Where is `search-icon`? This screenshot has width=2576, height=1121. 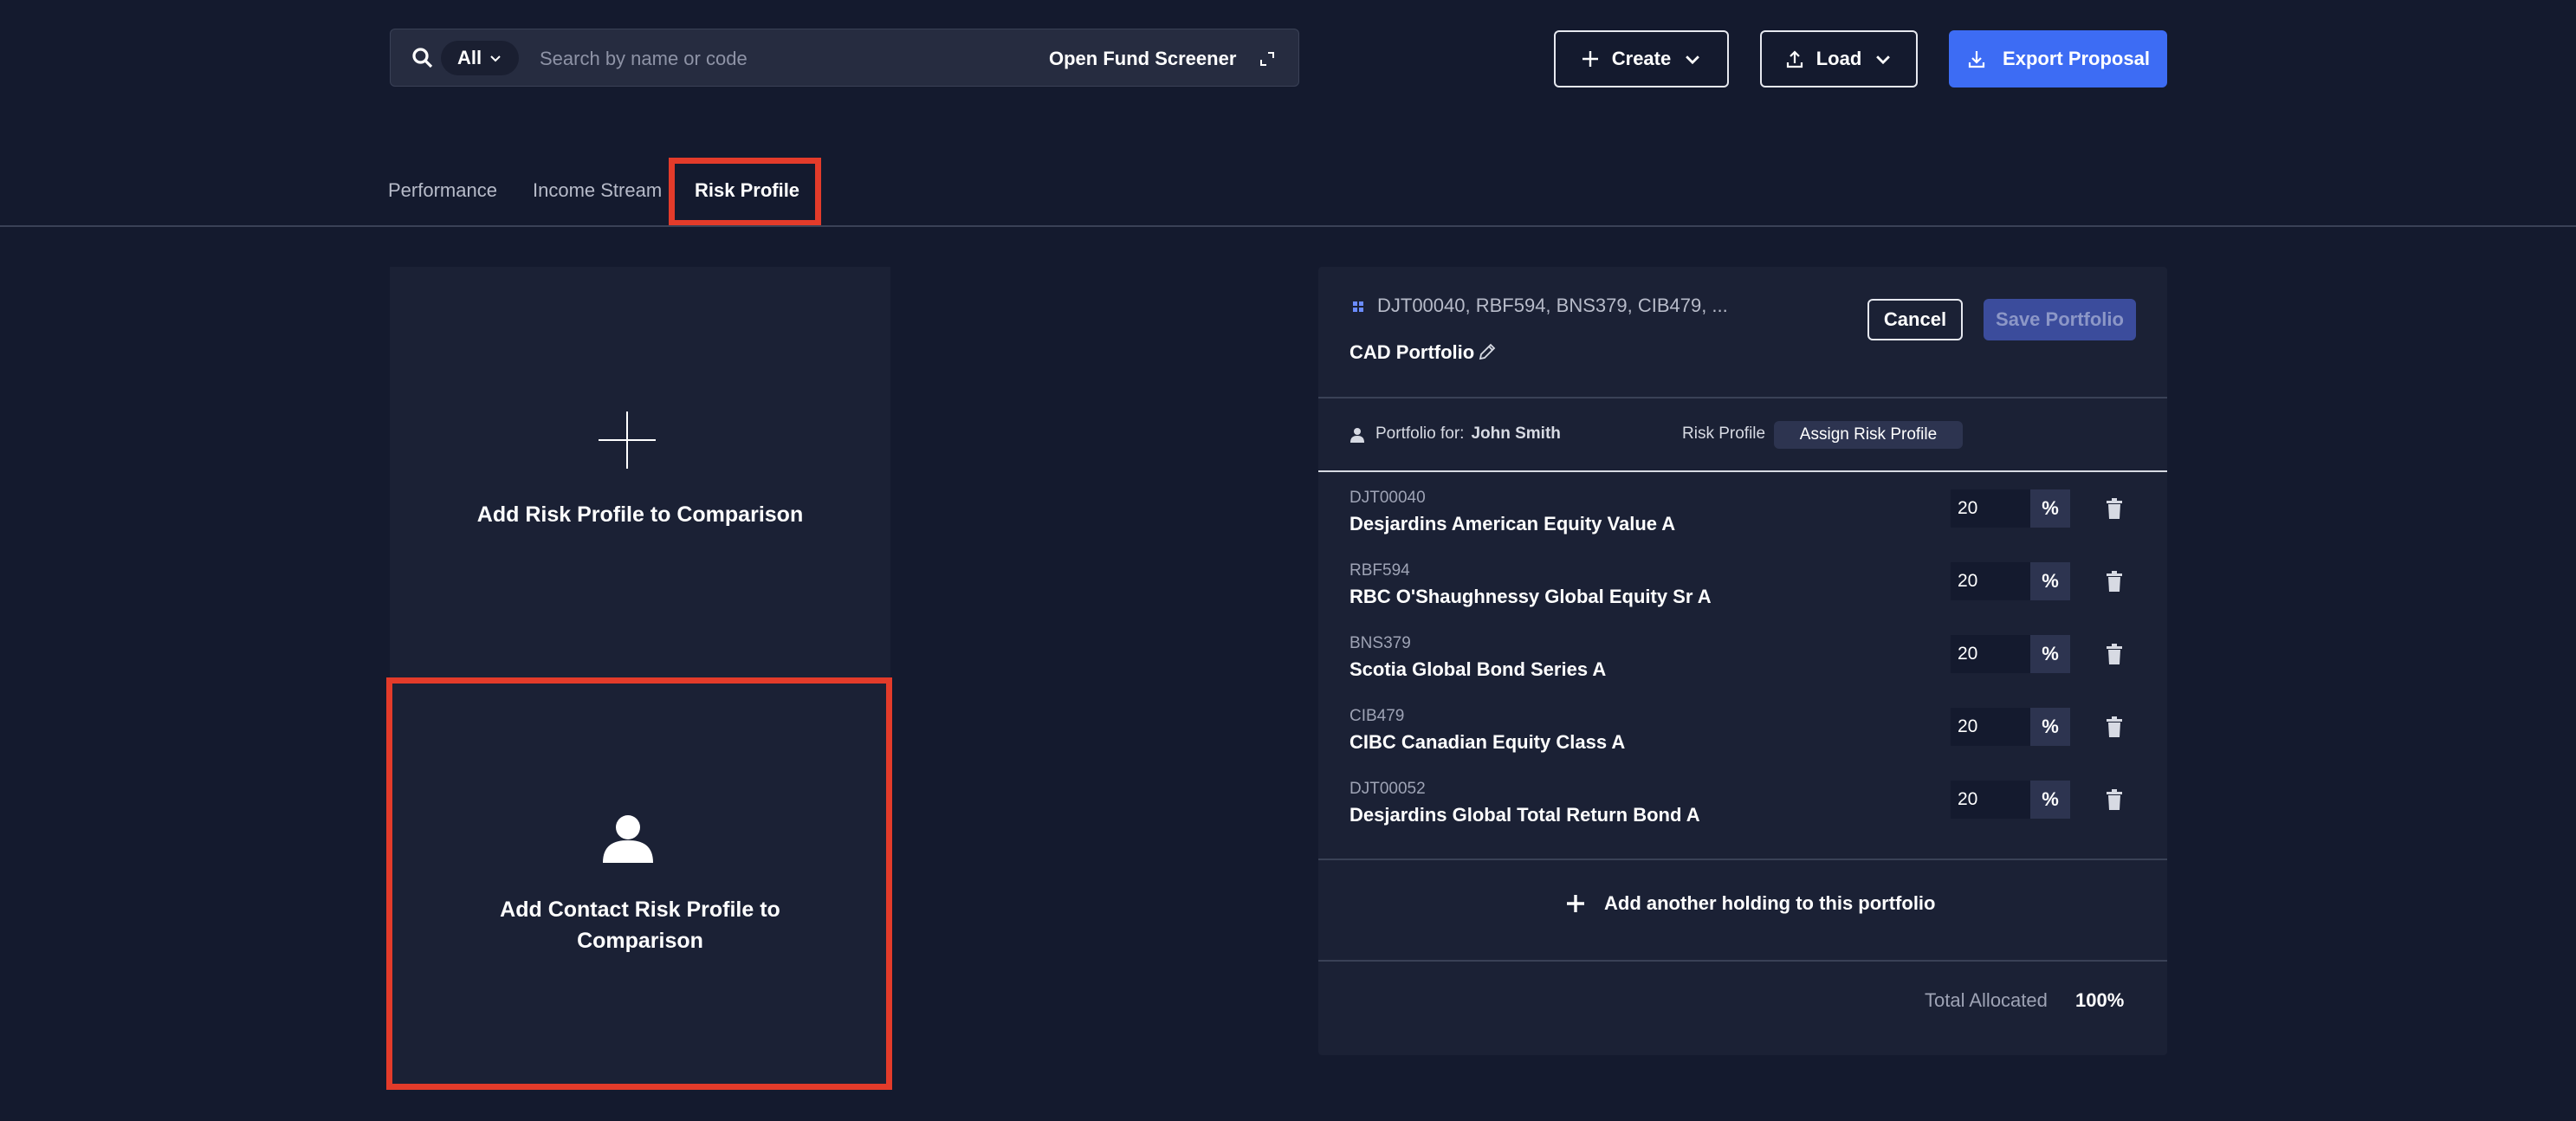 search-icon is located at coordinates (423, 58).